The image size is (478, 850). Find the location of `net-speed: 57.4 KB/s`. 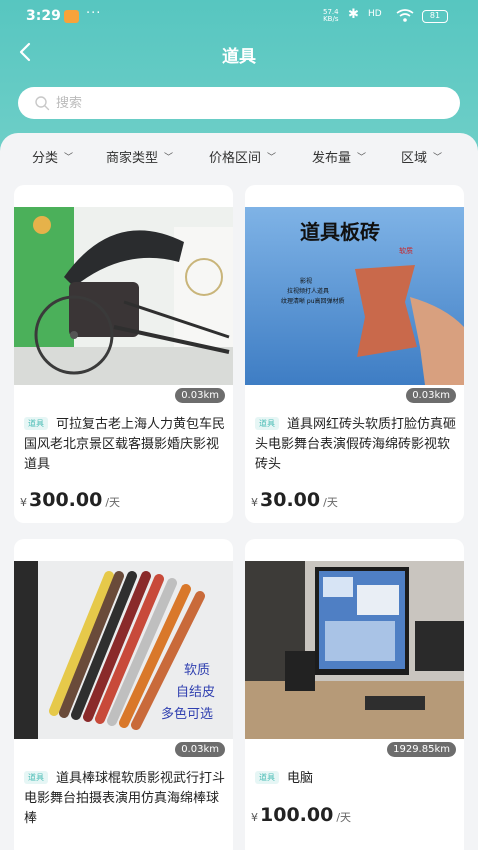

net-speed: 57.4 KB/s is located at coordinates (331, 16).